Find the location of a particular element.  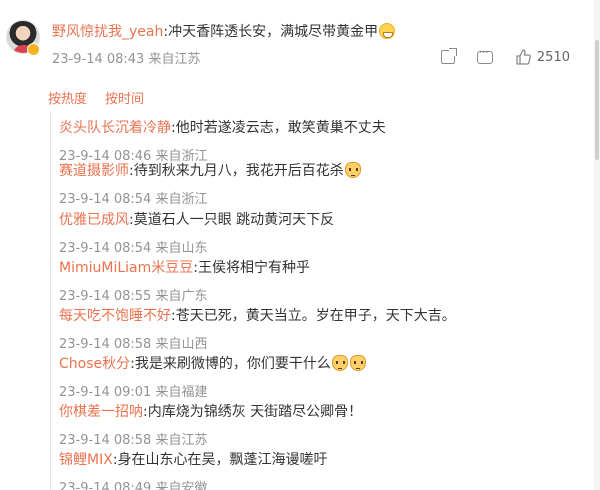

reply-username: 炎头队长沉着冷静 is located at coordinates (115, 128).